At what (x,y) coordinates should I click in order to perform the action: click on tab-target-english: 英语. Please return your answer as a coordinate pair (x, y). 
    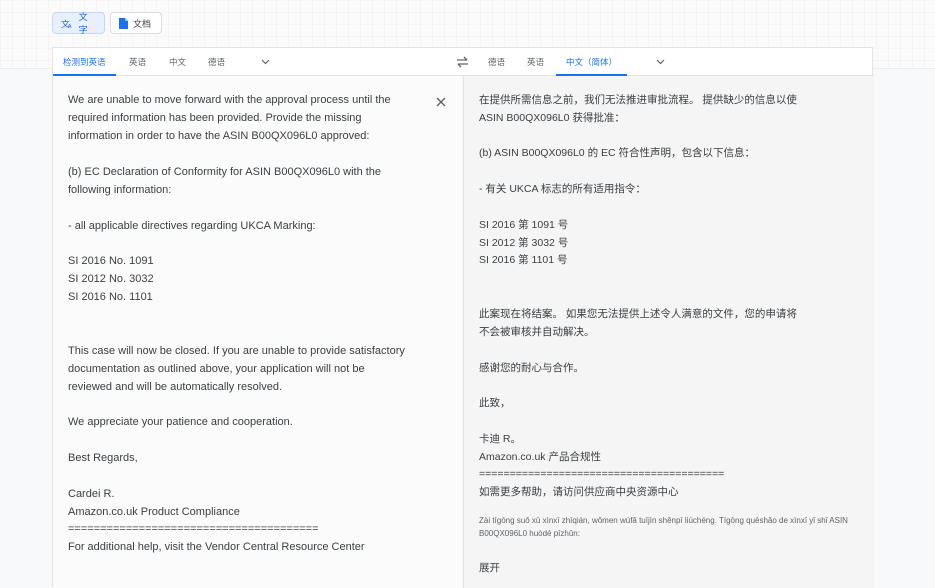
    Looking at the image, I should click on (535, 61).